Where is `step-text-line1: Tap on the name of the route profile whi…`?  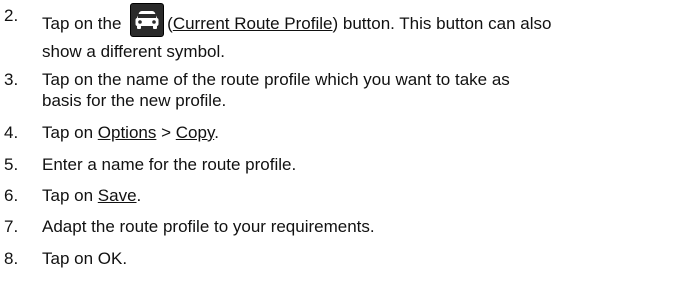
step-text-line1: Tap on the name of the route profile whi… is located at coordinates (276, 79).